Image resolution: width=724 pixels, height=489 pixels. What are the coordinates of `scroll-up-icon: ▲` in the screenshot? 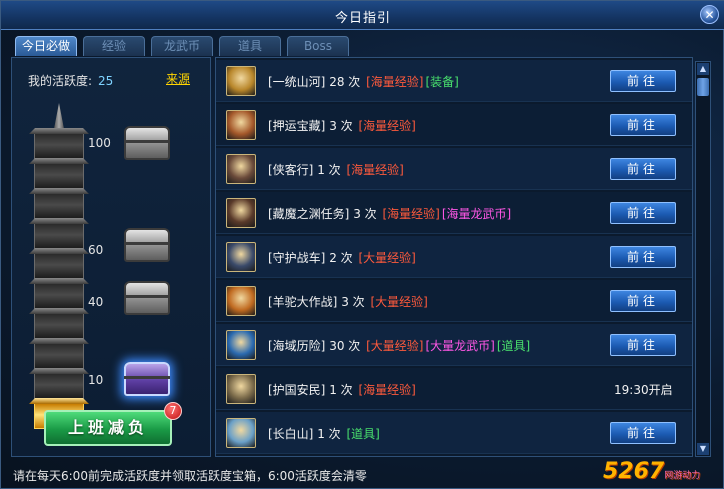 It's located at (703, 69).